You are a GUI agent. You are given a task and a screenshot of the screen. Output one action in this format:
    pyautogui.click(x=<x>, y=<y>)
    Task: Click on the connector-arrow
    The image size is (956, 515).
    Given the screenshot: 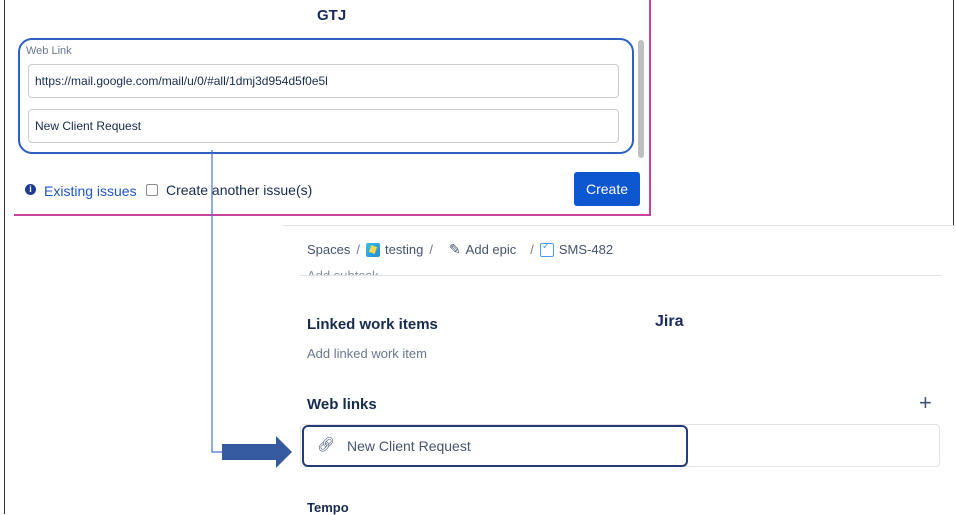 What is the action you would take?
    pyautogui.click(x=251, y=309)
    